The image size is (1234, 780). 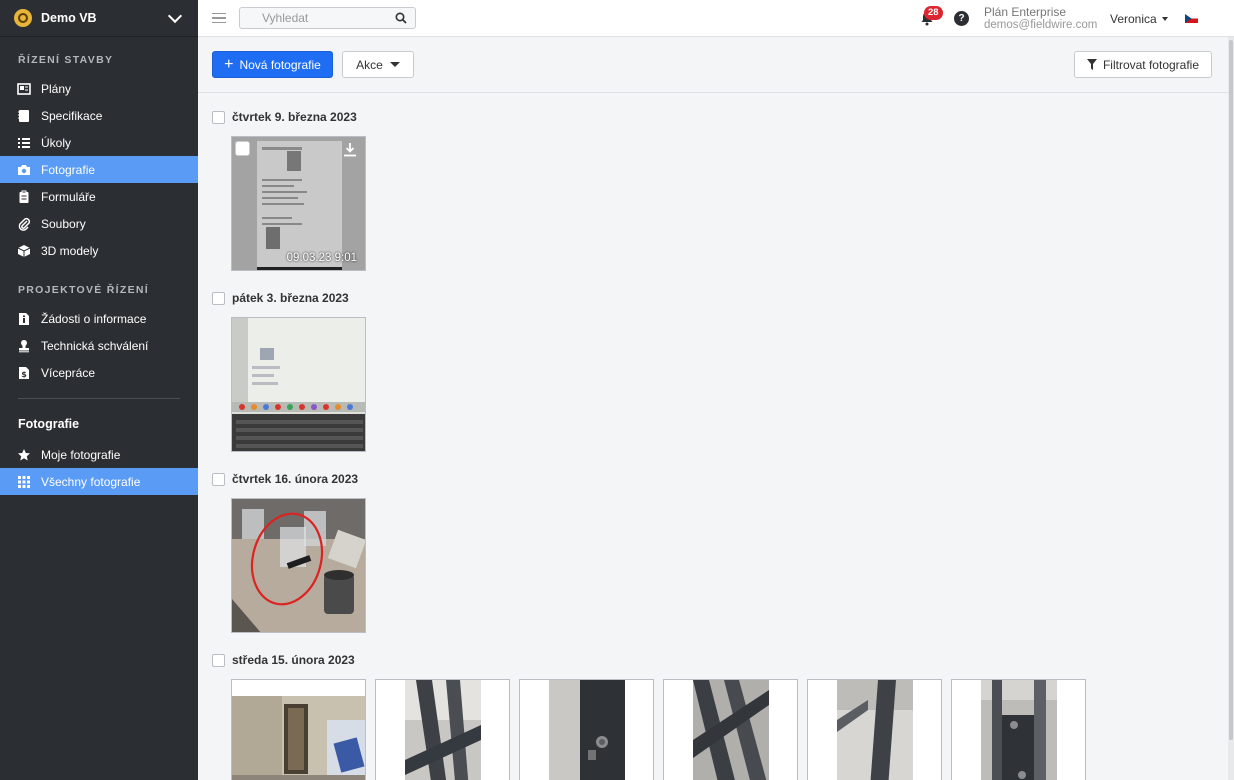 What do you see at coordinates (294, 117) in the screenshot?
I see `group-date: čtvrtek 9. března 2023` at bounding box center [294, 117].